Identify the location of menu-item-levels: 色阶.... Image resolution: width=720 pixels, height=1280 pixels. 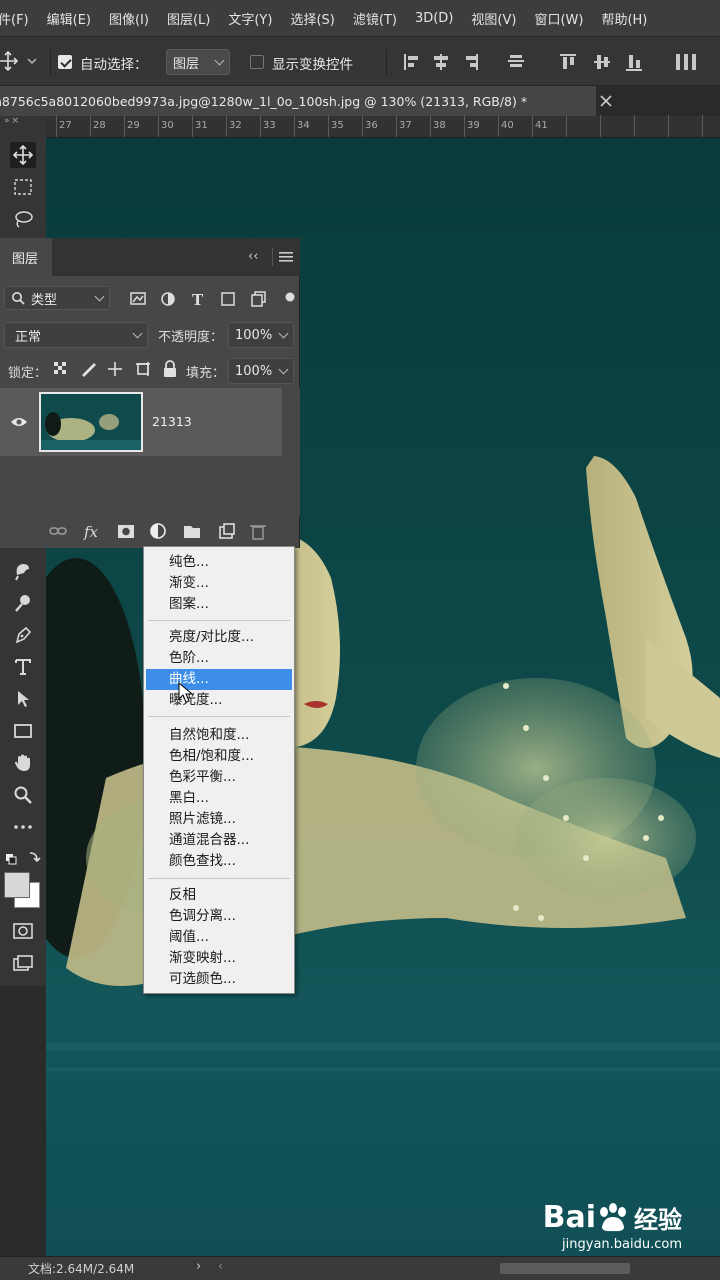
(219, 658).